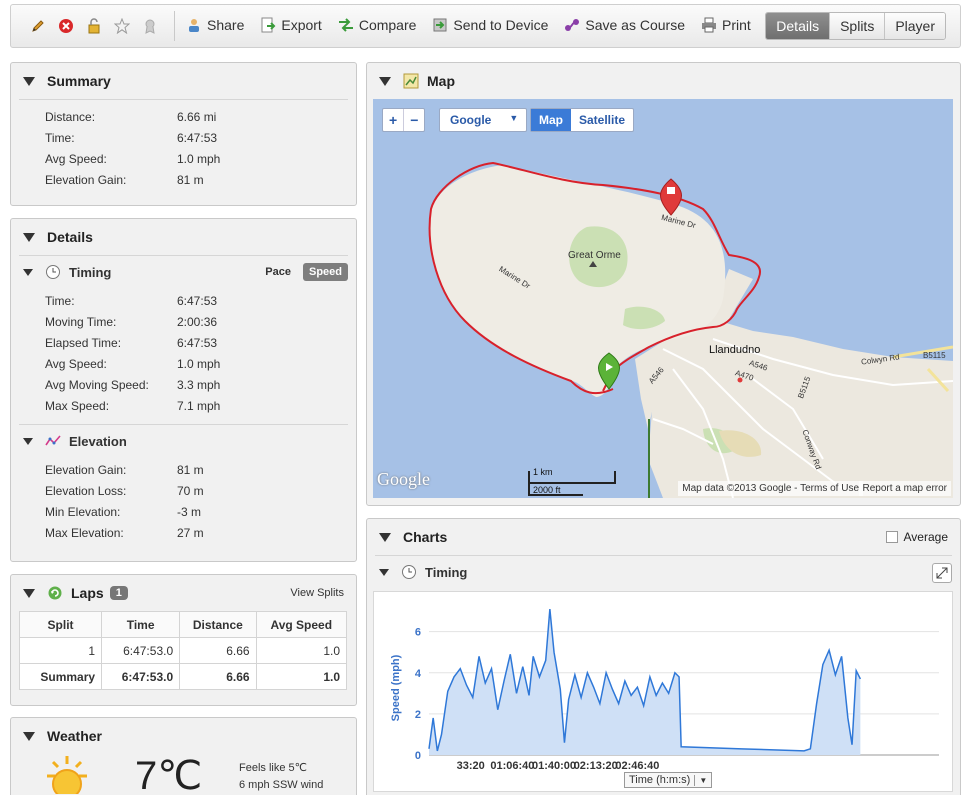 This screenshot has width=965, height=795. I want to click on laps-header-row: Split Time Distance Avg Speed, so click(183, 624).